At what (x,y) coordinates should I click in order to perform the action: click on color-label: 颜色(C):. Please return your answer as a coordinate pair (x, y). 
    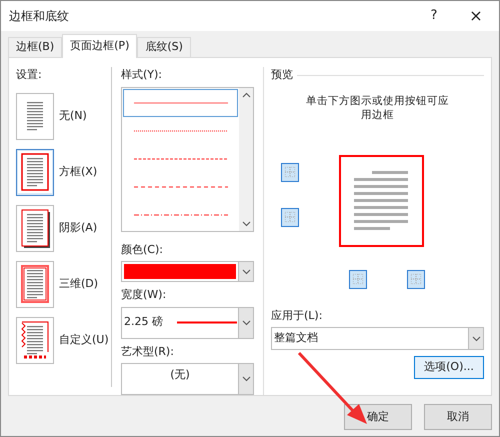
    Looking at the image, I should click on (142, 250).